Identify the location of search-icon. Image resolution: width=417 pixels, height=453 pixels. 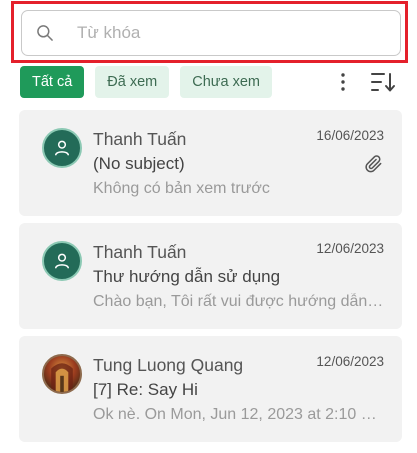
(45, 33).